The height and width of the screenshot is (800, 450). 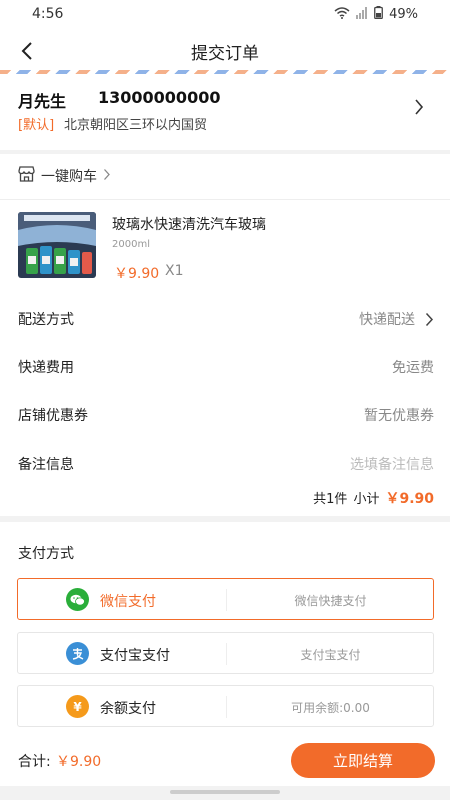 What do you see at coordinates (399, 415) in the screenshot?
I see `store-coupon-value: 暂无优惠券` at bounding box center [399, 415].